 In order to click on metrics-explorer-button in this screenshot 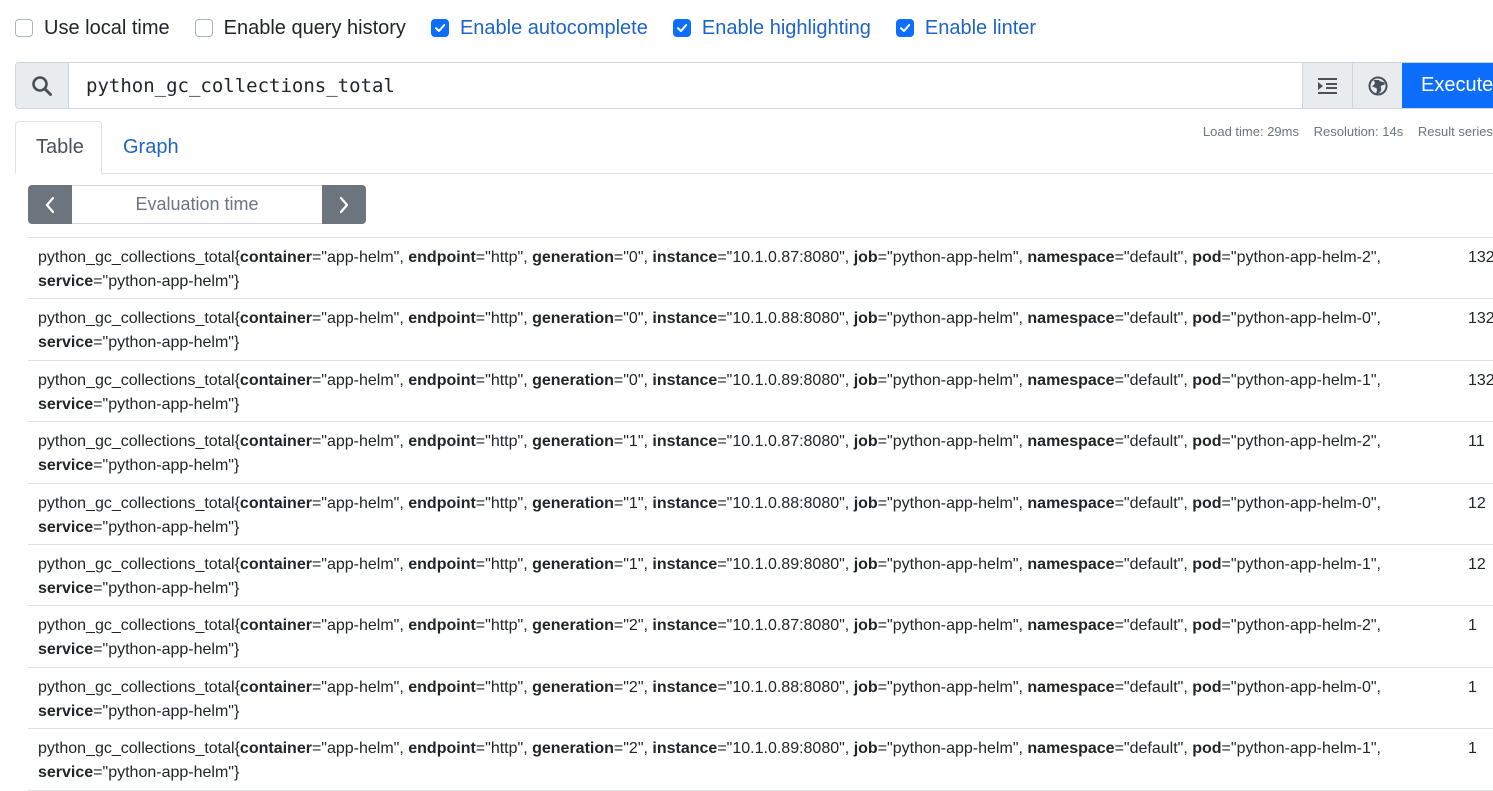, I will do `click(1377, 85)`.